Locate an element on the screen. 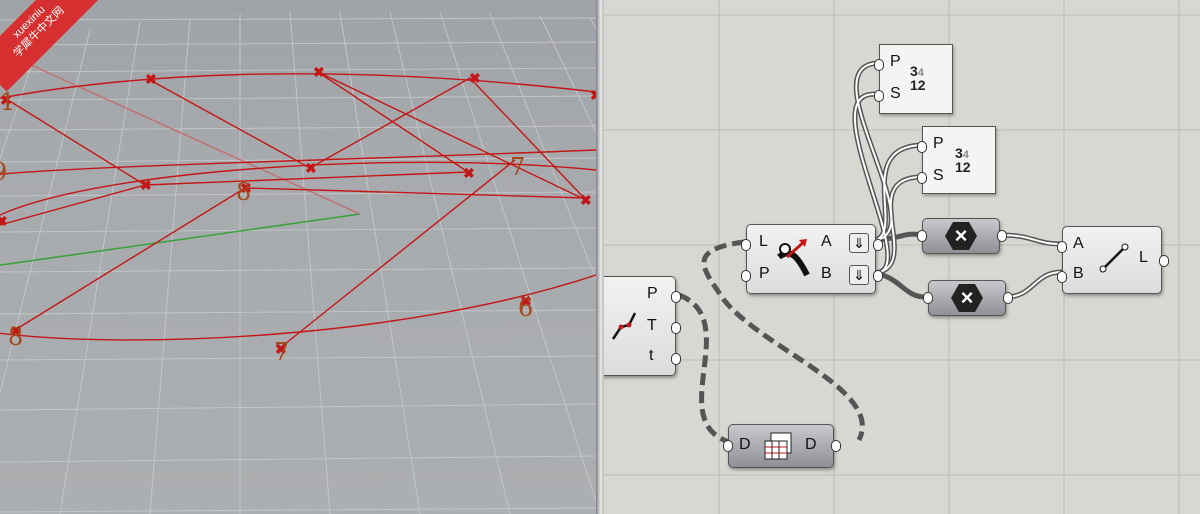 The width and height of the screenshot is (1200, 514). panel-divider is located at coordinates (600, 257).